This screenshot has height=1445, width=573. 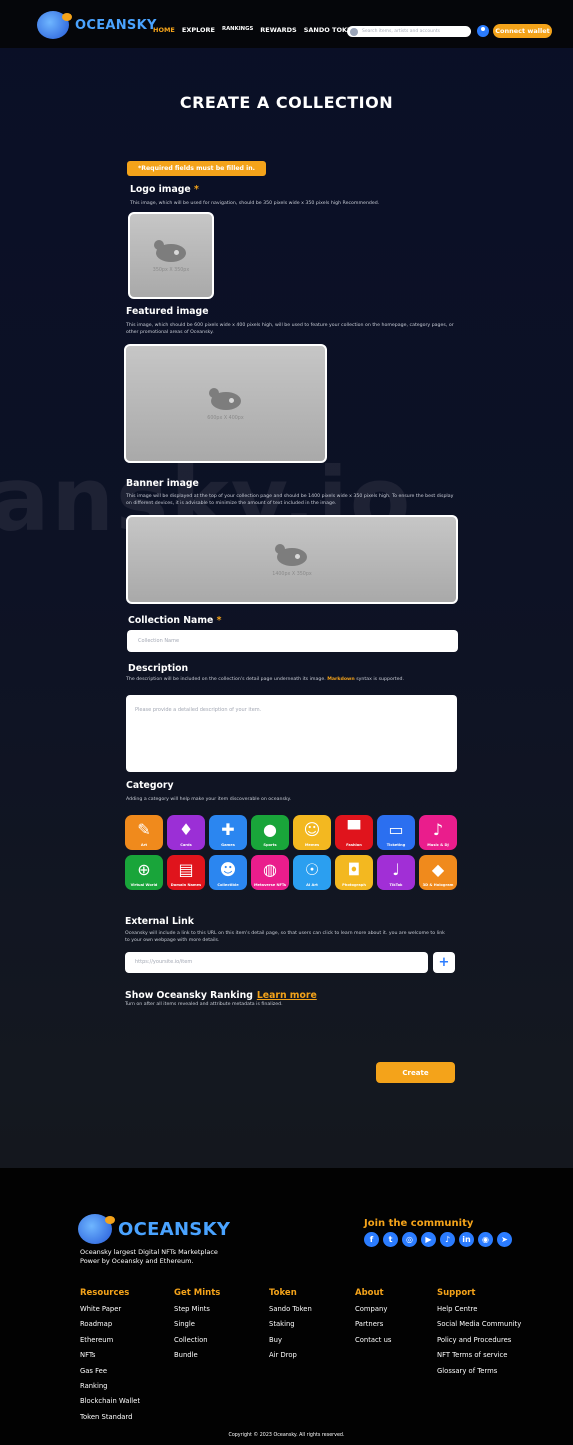 I want to click on brand-logo: OCEANSKY, so click(x=97, y=25).